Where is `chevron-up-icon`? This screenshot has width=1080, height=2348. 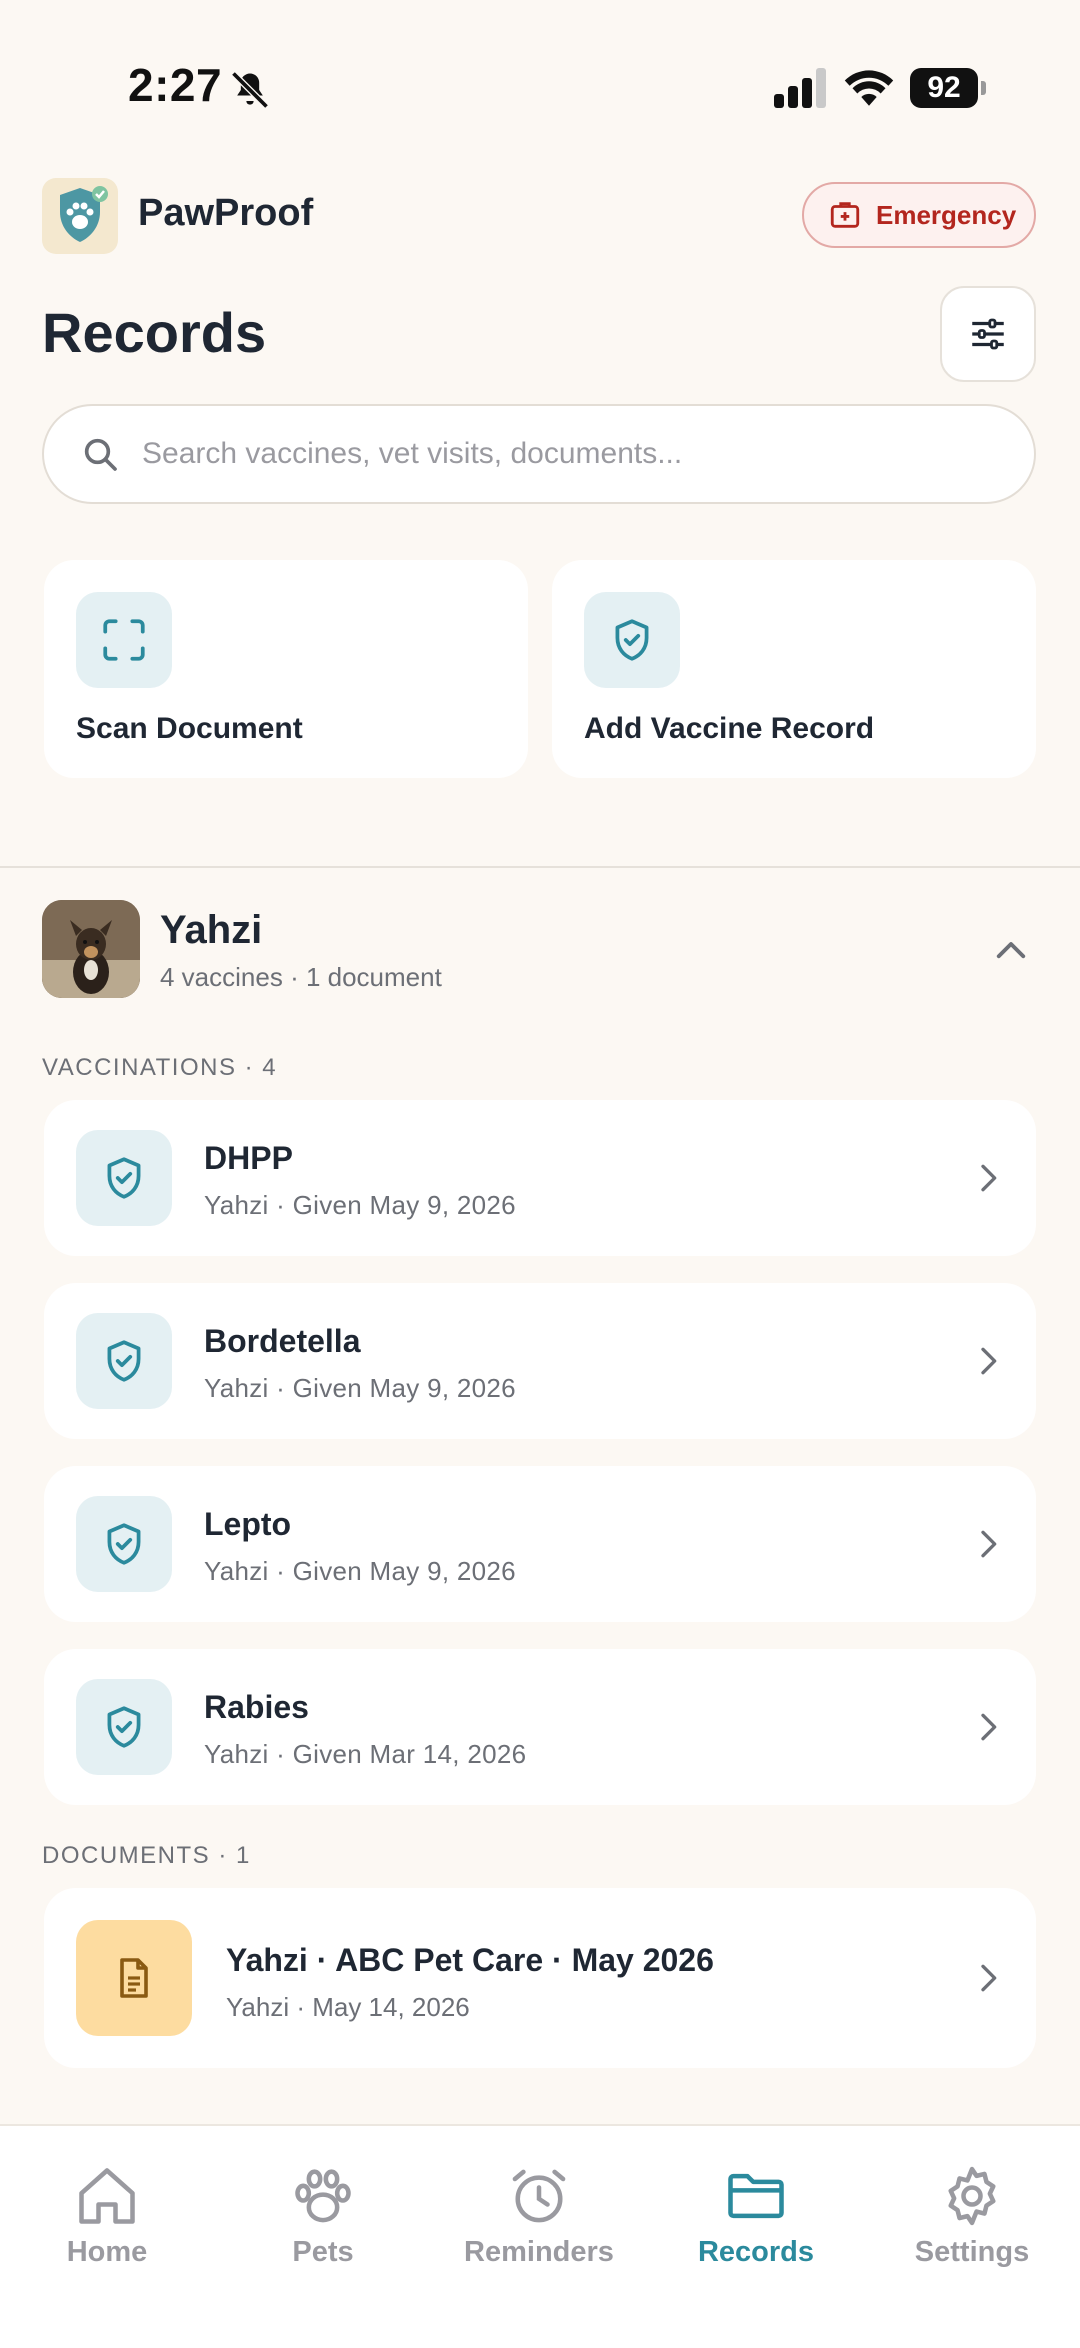 chevron-up-icon is located at coordinates (1011, 951).